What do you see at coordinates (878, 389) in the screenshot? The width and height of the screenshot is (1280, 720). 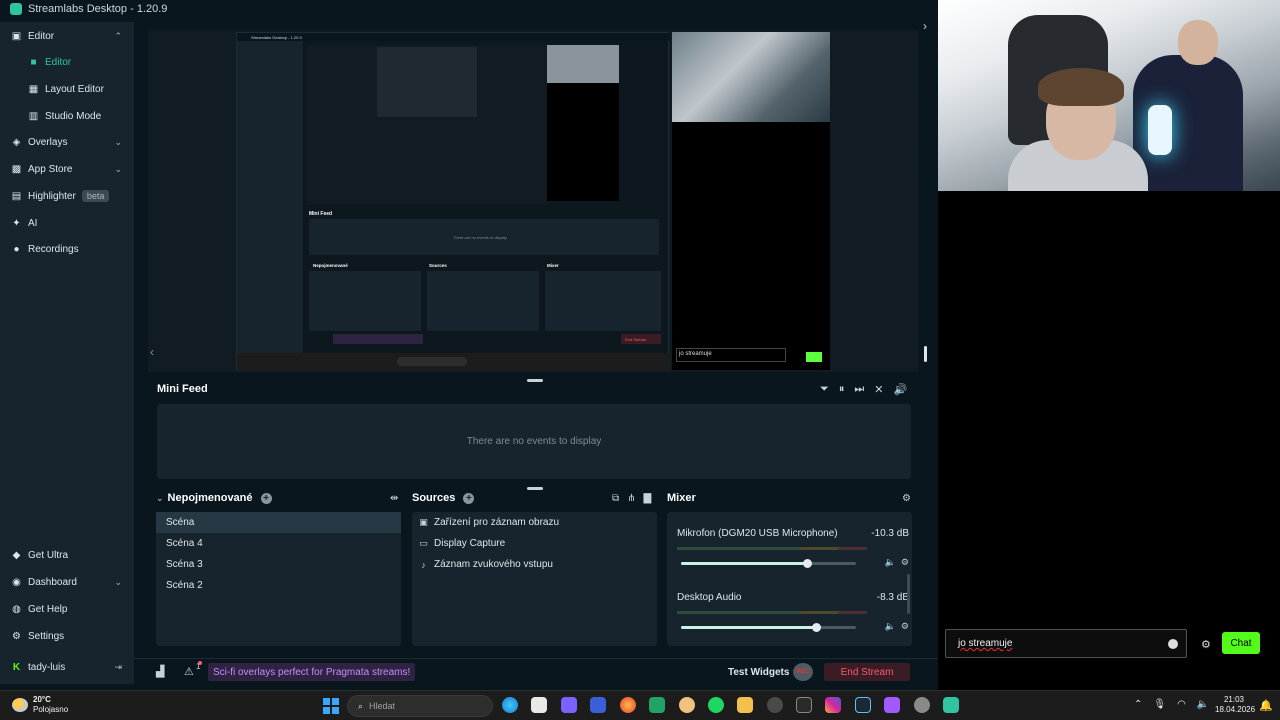 I see `mute-alerts-icon: ✕` at bounding box center [878, 389].